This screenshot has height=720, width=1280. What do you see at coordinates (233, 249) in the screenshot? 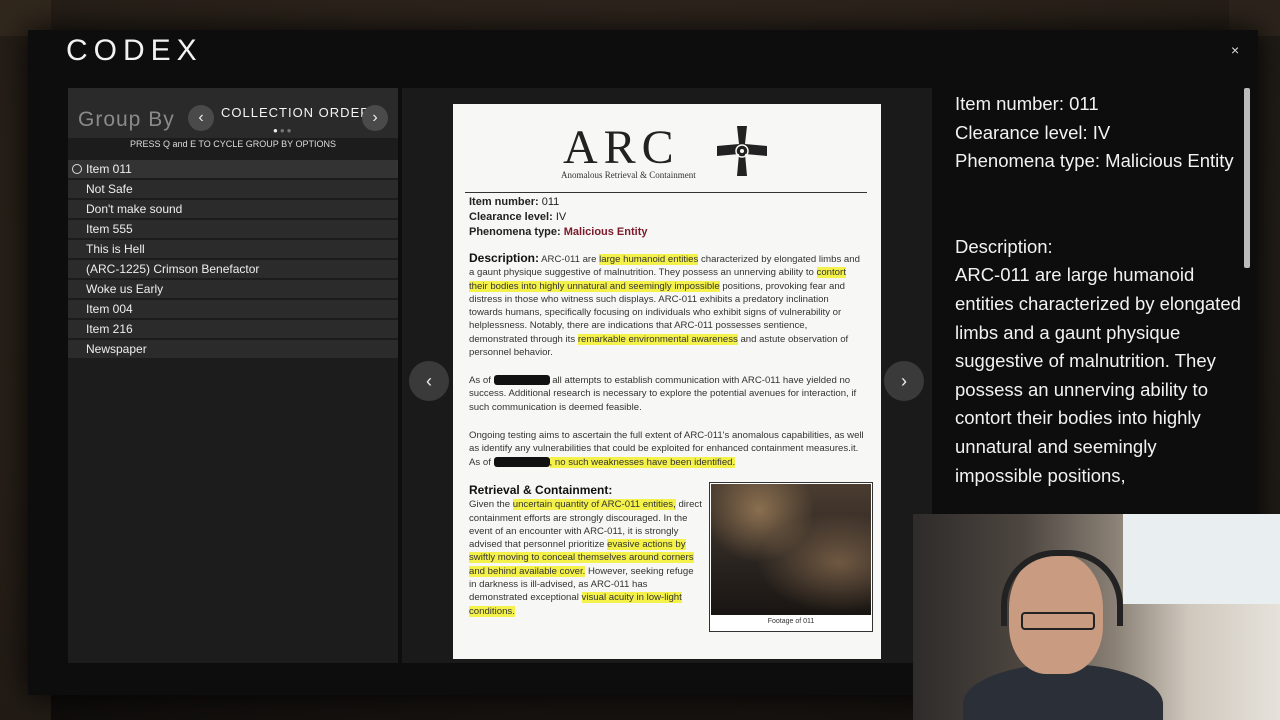
I see `list-item: This is Hell` at bounding box center [233, 249].